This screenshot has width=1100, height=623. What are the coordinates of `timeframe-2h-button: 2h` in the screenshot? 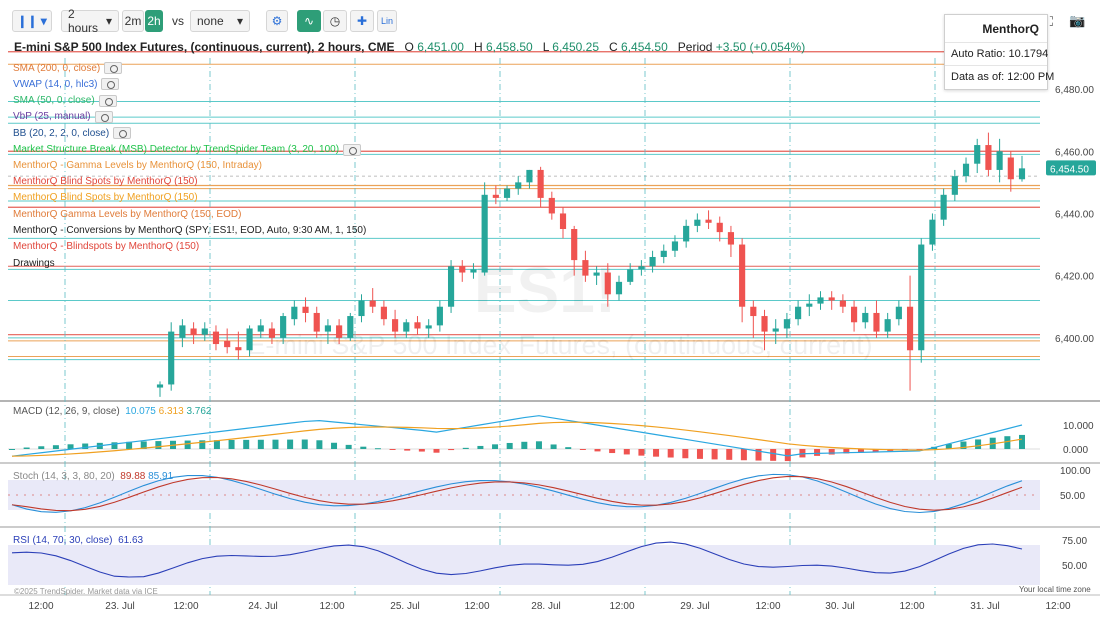 It's located at (154, 21).